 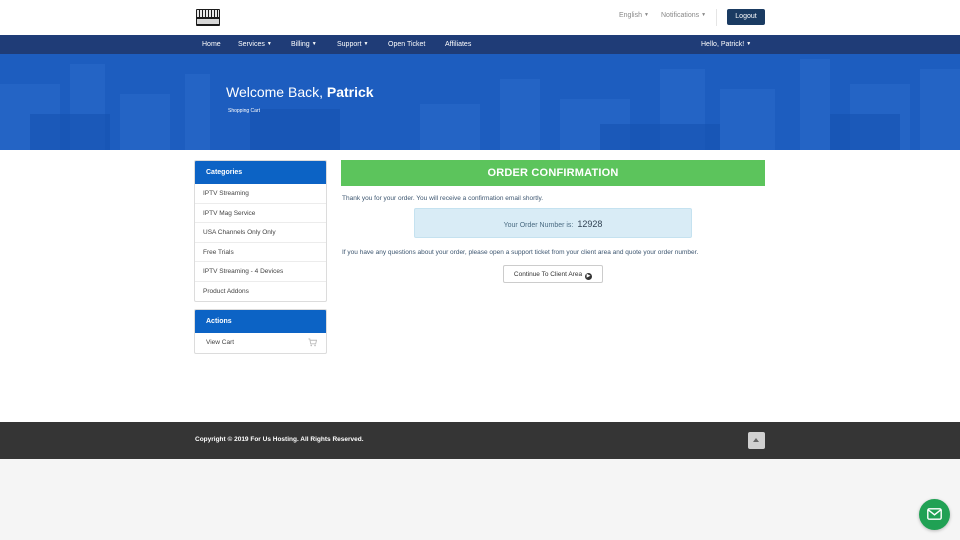 I want to click on category-item: IPTV Mag Service, so click(x=260, y=213).